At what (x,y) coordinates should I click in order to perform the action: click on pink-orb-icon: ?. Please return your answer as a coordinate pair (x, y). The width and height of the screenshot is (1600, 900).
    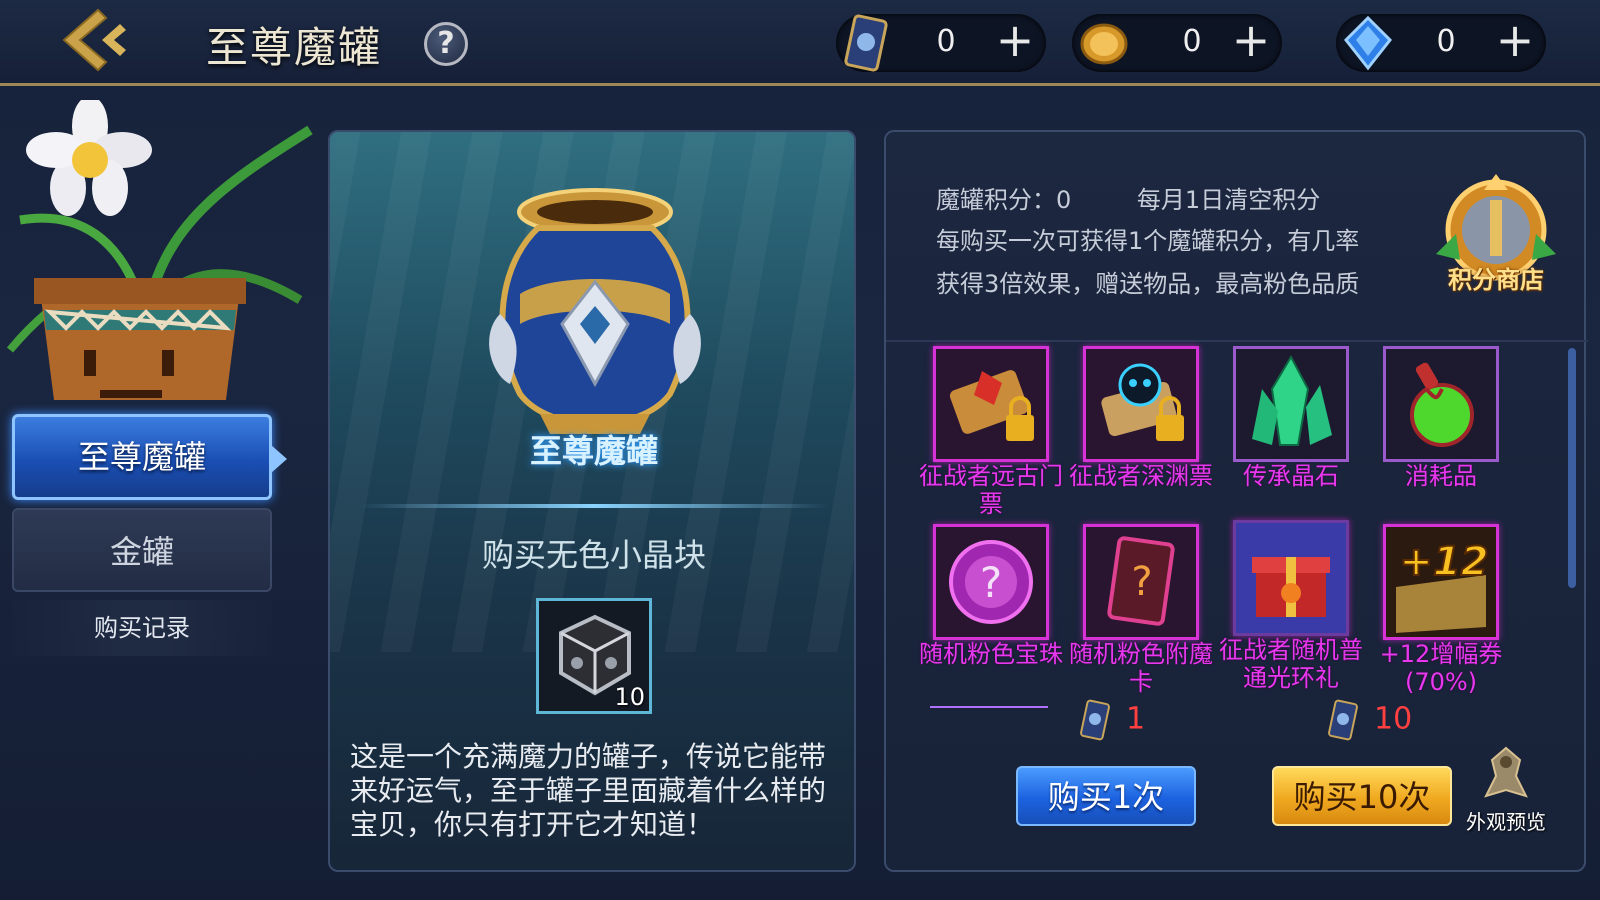
    Looking at the image, I should click on (991, 582).